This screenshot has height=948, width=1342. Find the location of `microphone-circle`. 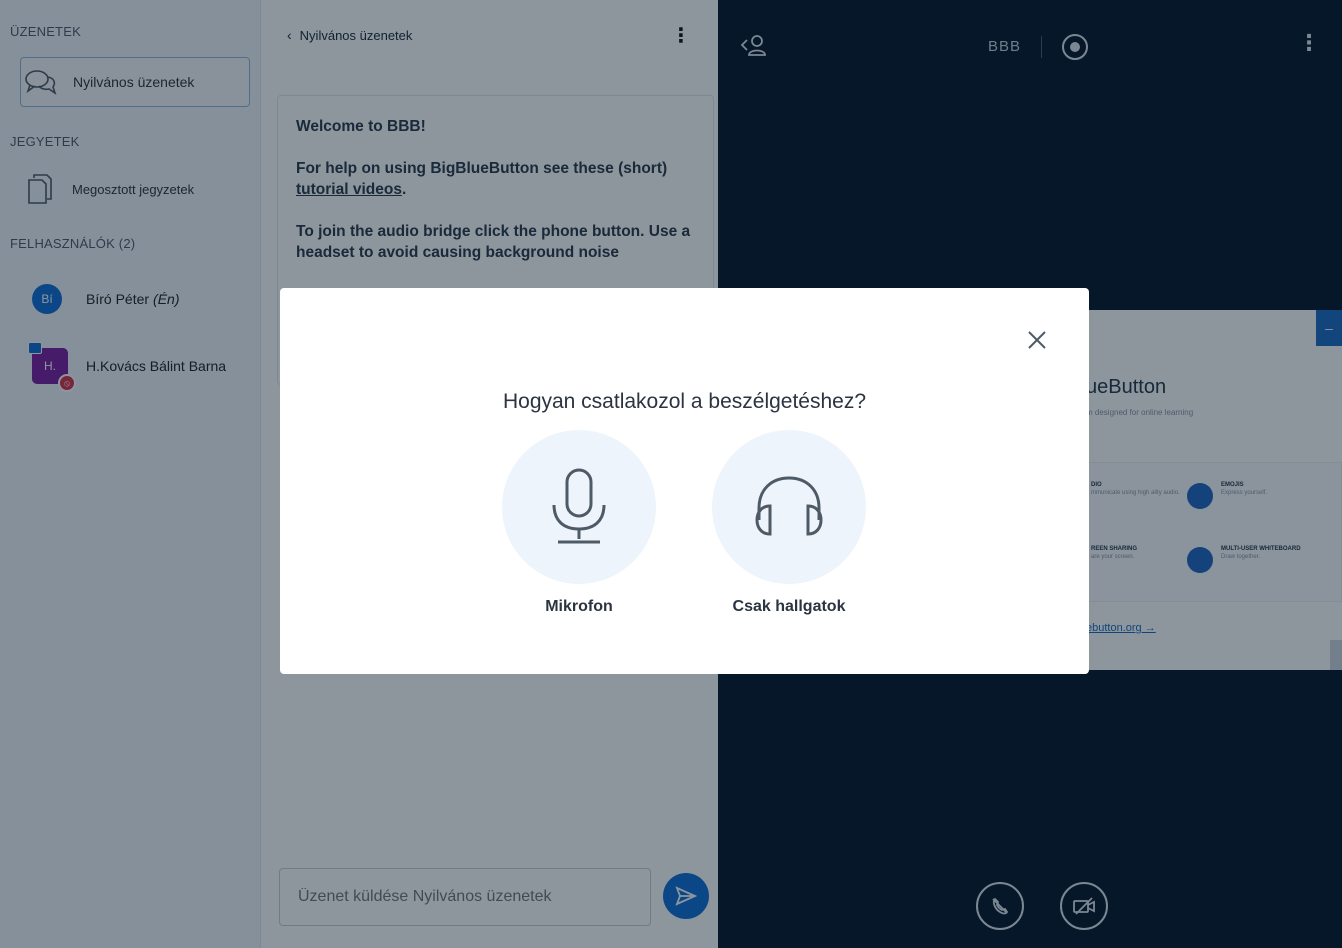

microphone-circle is located at coordinates (579, 507).